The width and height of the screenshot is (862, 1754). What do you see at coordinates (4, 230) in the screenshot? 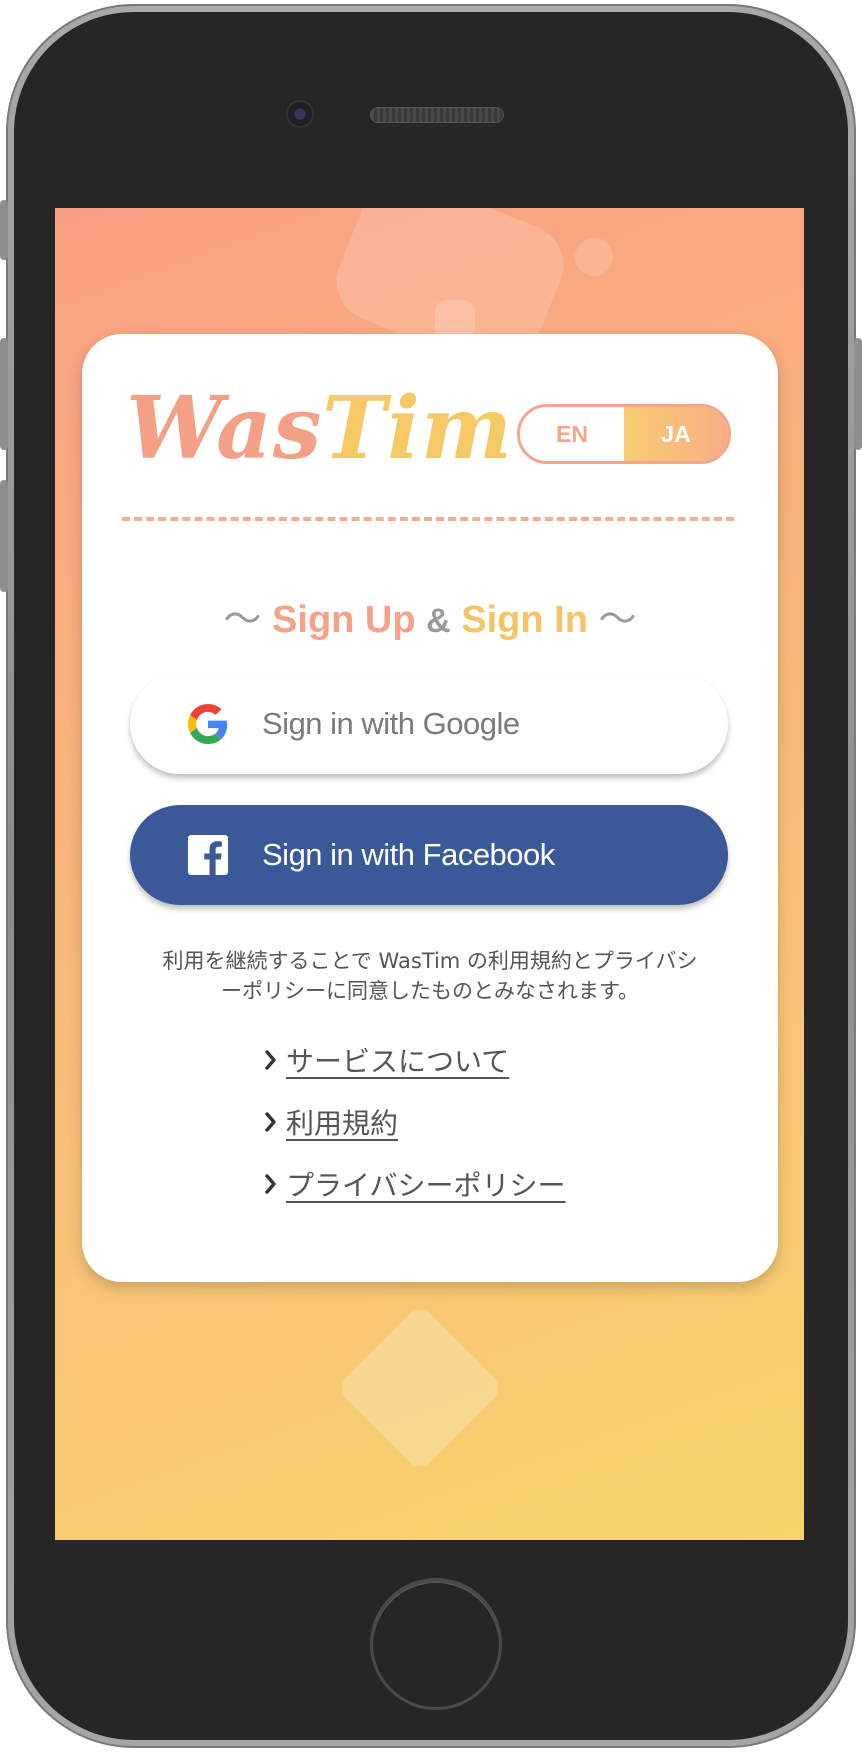
I see `mute-switch` at bounding box center [4, 230].